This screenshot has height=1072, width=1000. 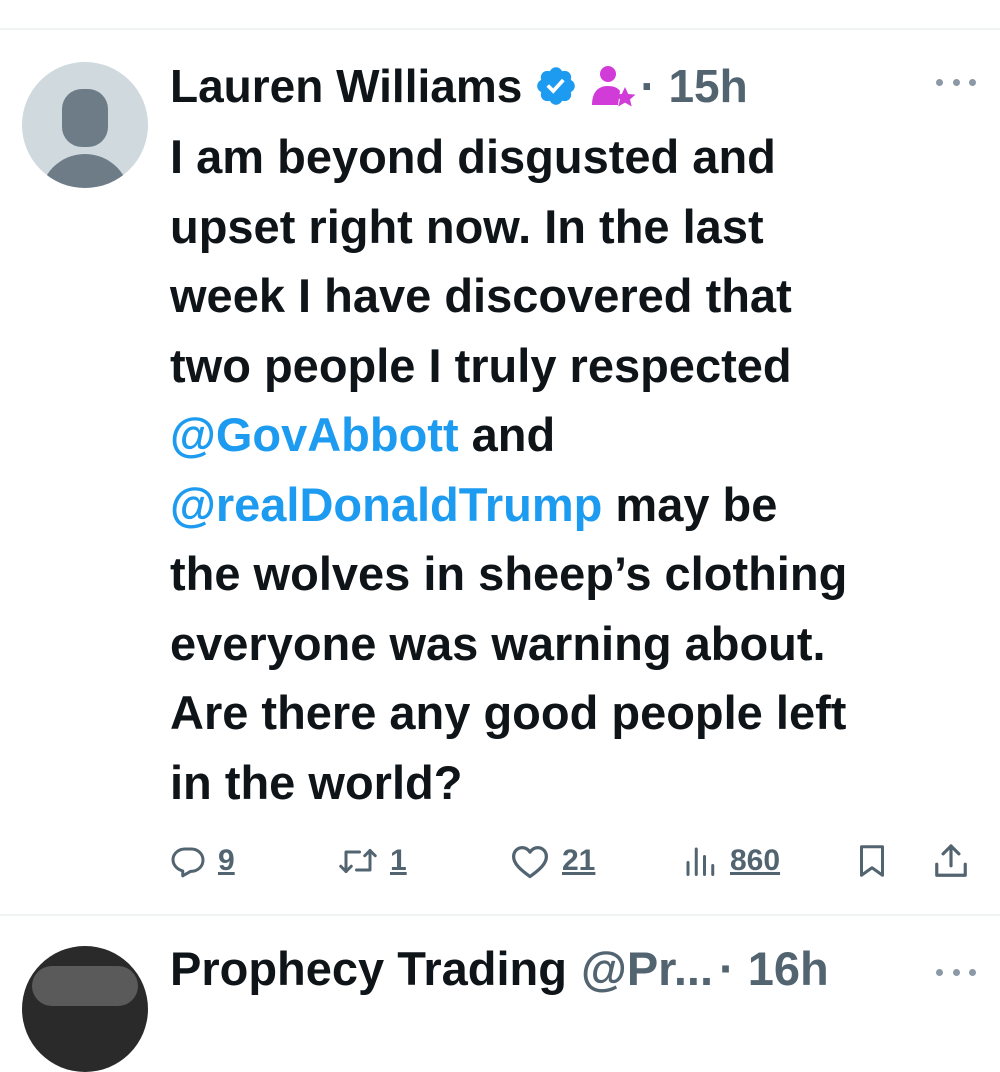 What do you see at coordinates (508, 712) in the screenshot?
I see `tweet-text-segment: Are there any good people left` at bounding box center [508, 712].